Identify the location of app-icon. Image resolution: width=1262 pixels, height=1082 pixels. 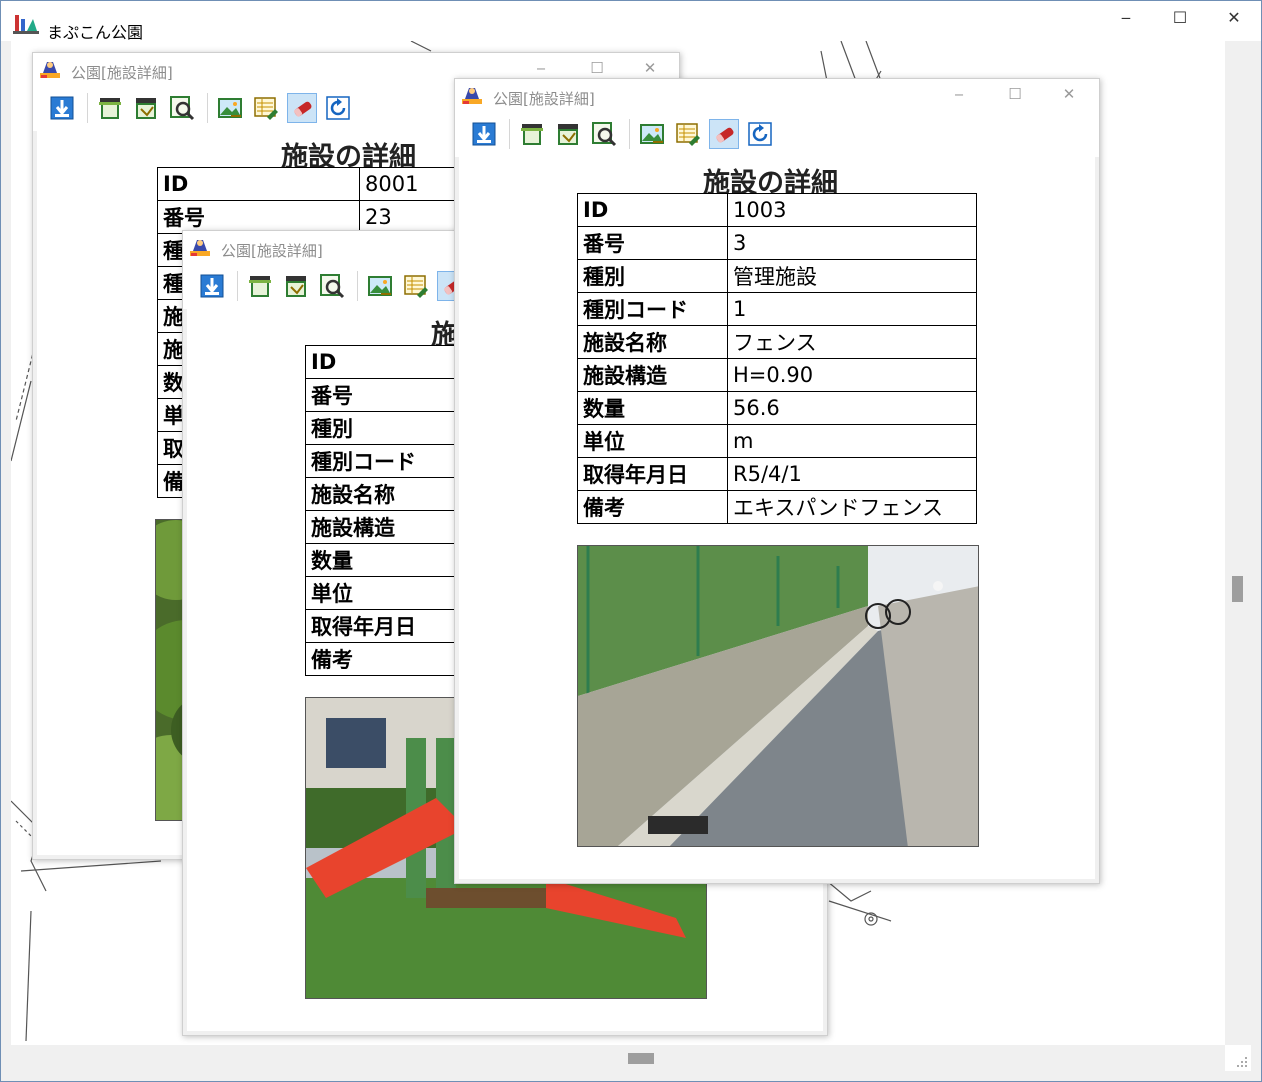
(26, 24).